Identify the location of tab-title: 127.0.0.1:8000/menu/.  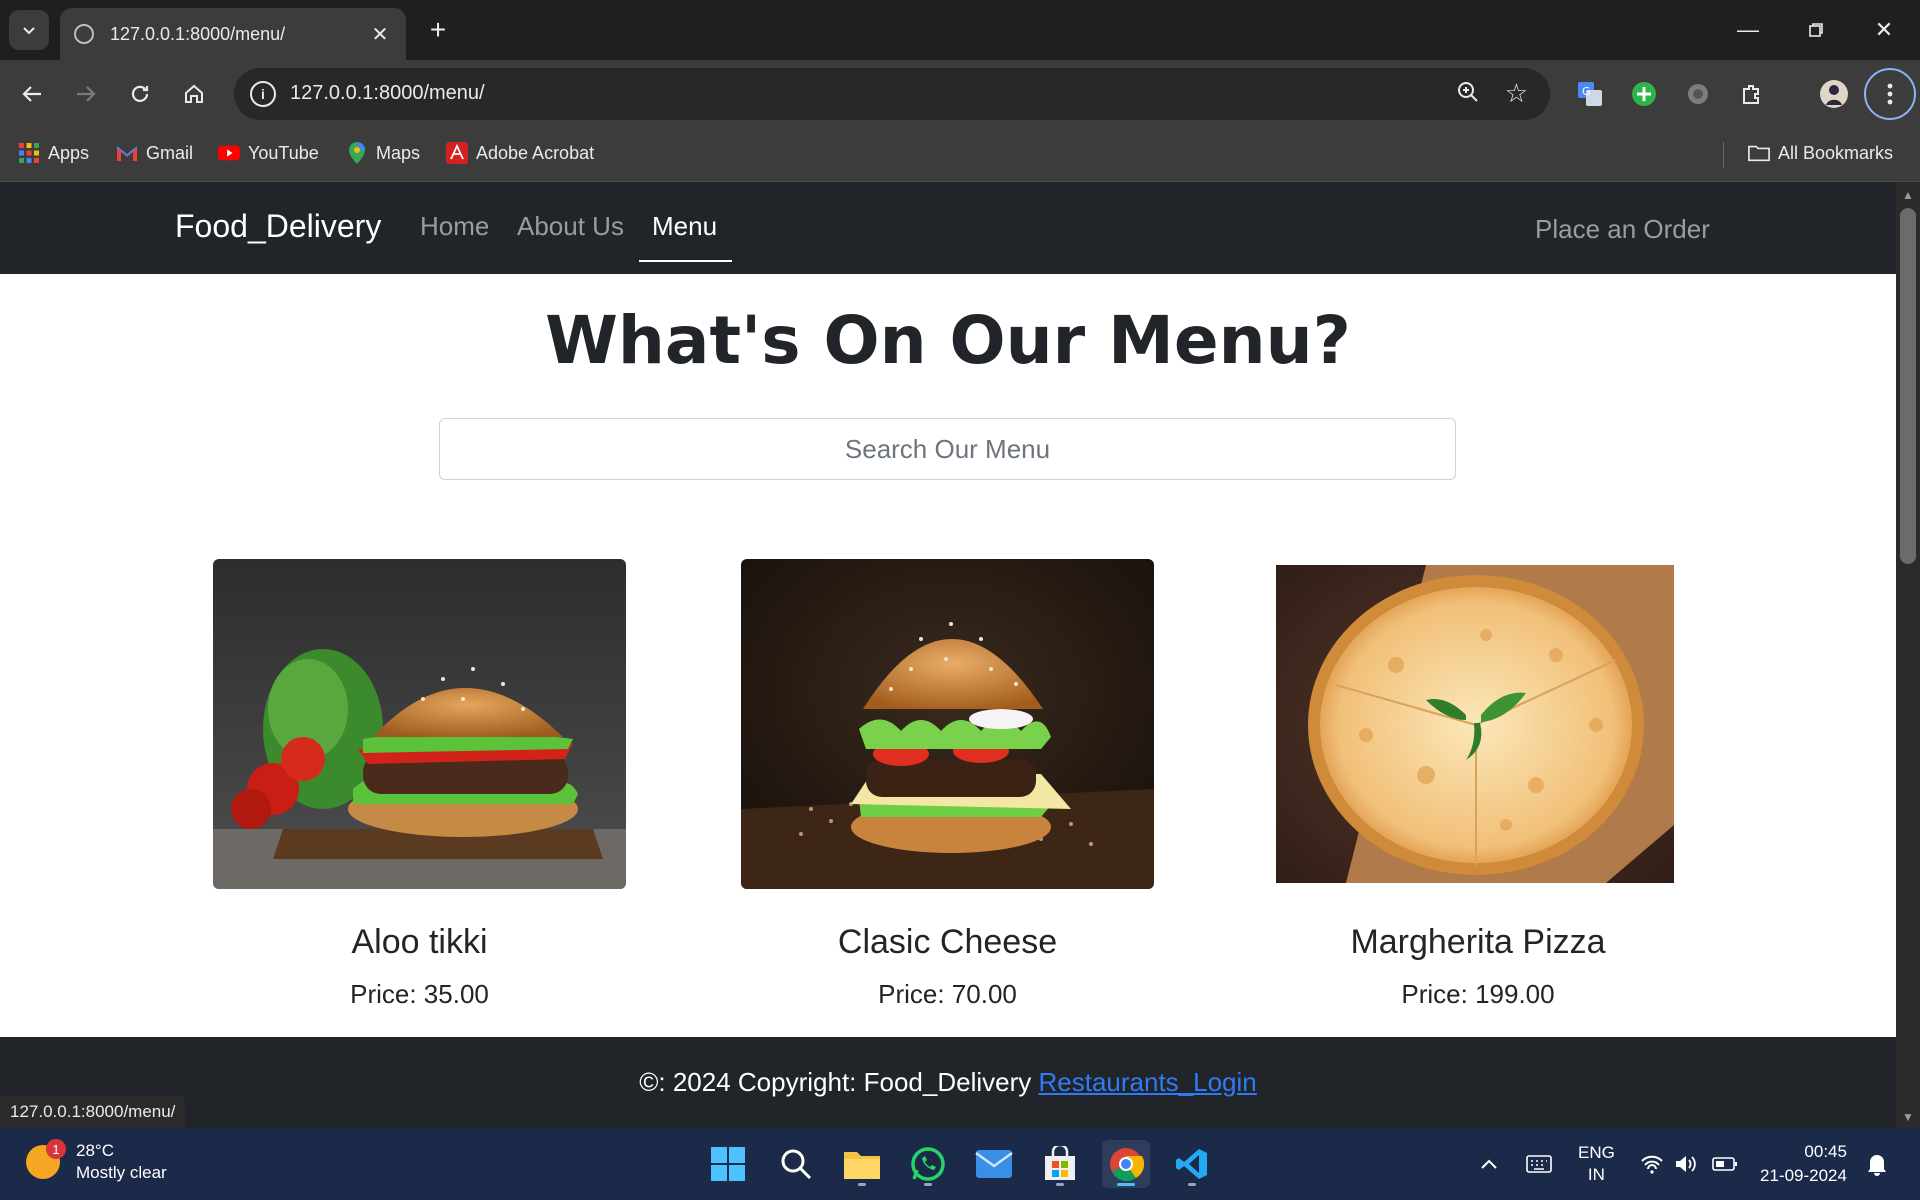
(198, 33).